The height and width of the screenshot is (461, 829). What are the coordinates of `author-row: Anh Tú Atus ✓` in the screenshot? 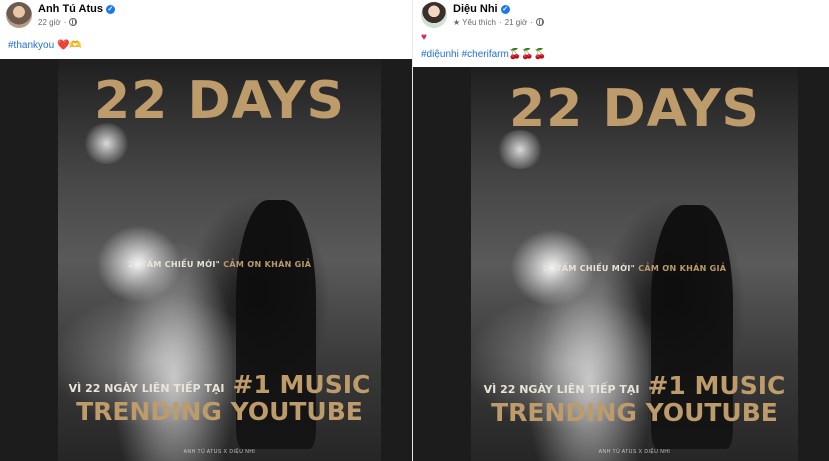 It's located at (76, 9).